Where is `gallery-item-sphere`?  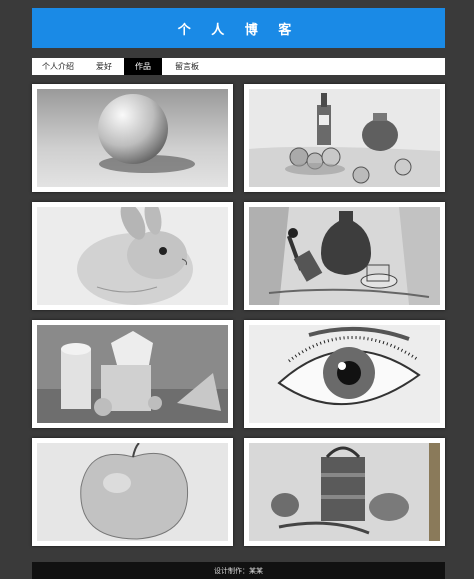 gallery-item-sphere is located at coordinates (132, 138).